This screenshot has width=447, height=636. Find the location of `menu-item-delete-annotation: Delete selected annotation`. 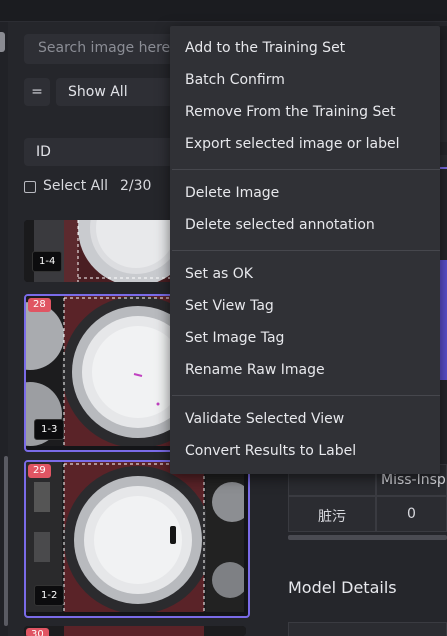

menu-item-delete-annotation: Delete selected annotation is located at coordinates (280, 225).